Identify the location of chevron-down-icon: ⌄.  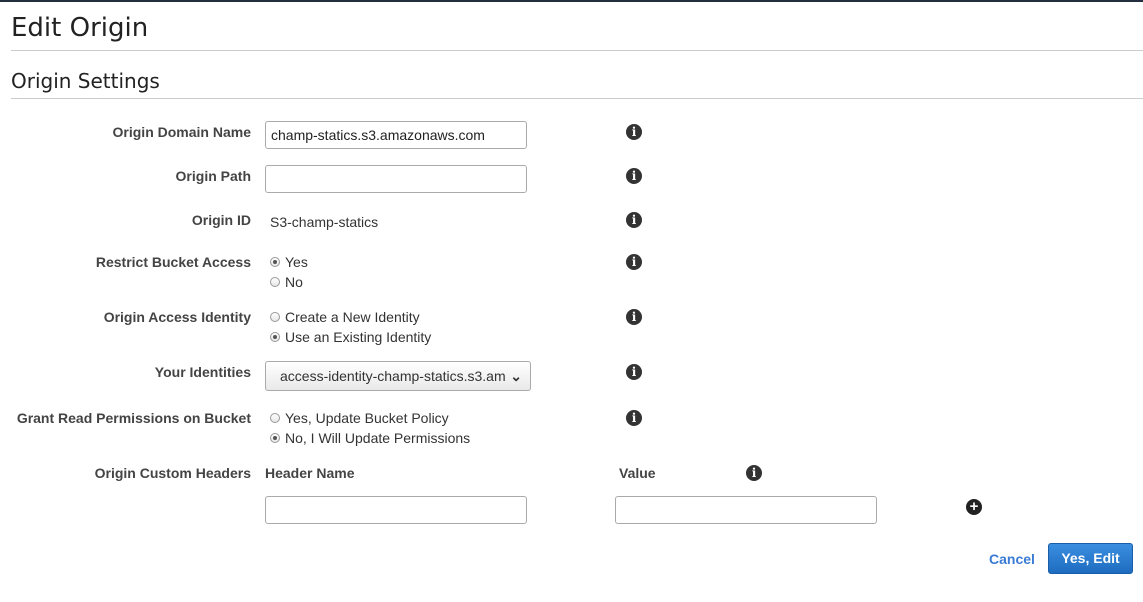
(516, 376).